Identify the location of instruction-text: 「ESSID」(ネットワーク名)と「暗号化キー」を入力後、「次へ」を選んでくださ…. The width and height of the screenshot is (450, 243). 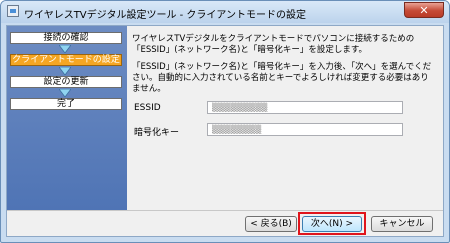
(282, 78).